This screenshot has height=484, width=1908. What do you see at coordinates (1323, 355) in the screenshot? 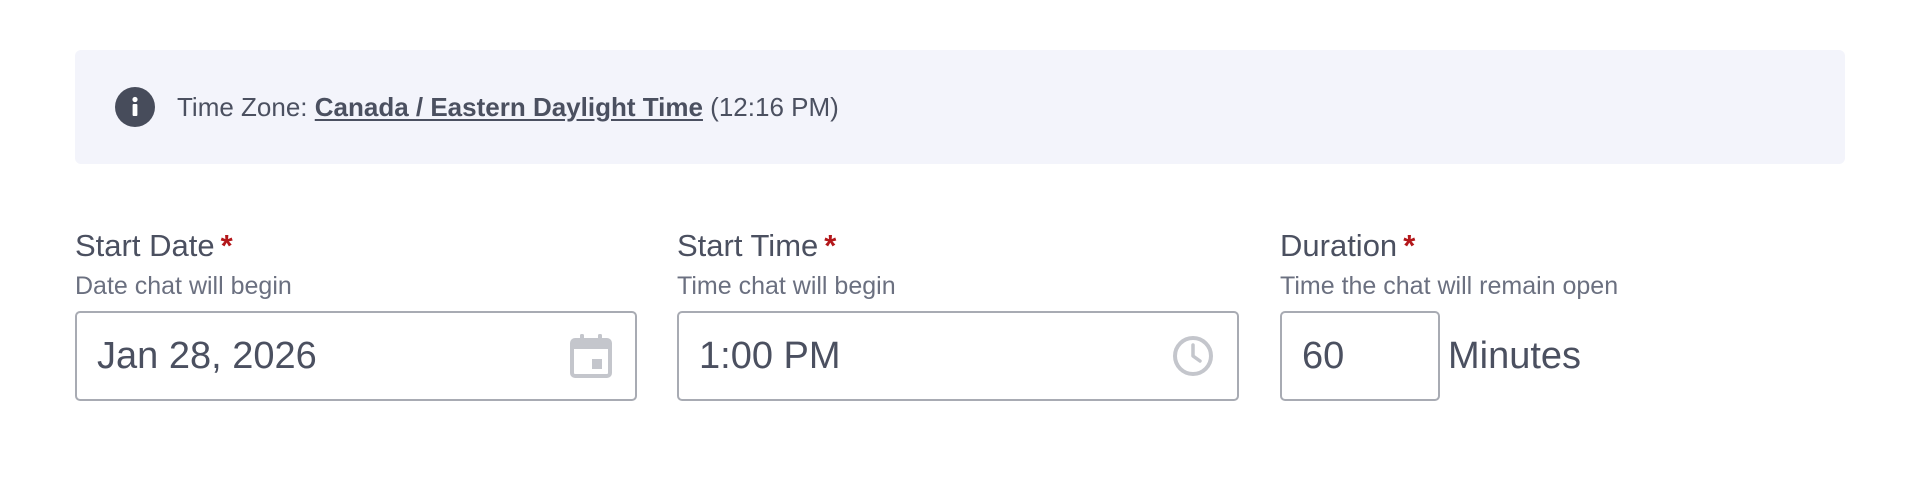
I see `duration-value: 60` at bounding box center [1323, 355].